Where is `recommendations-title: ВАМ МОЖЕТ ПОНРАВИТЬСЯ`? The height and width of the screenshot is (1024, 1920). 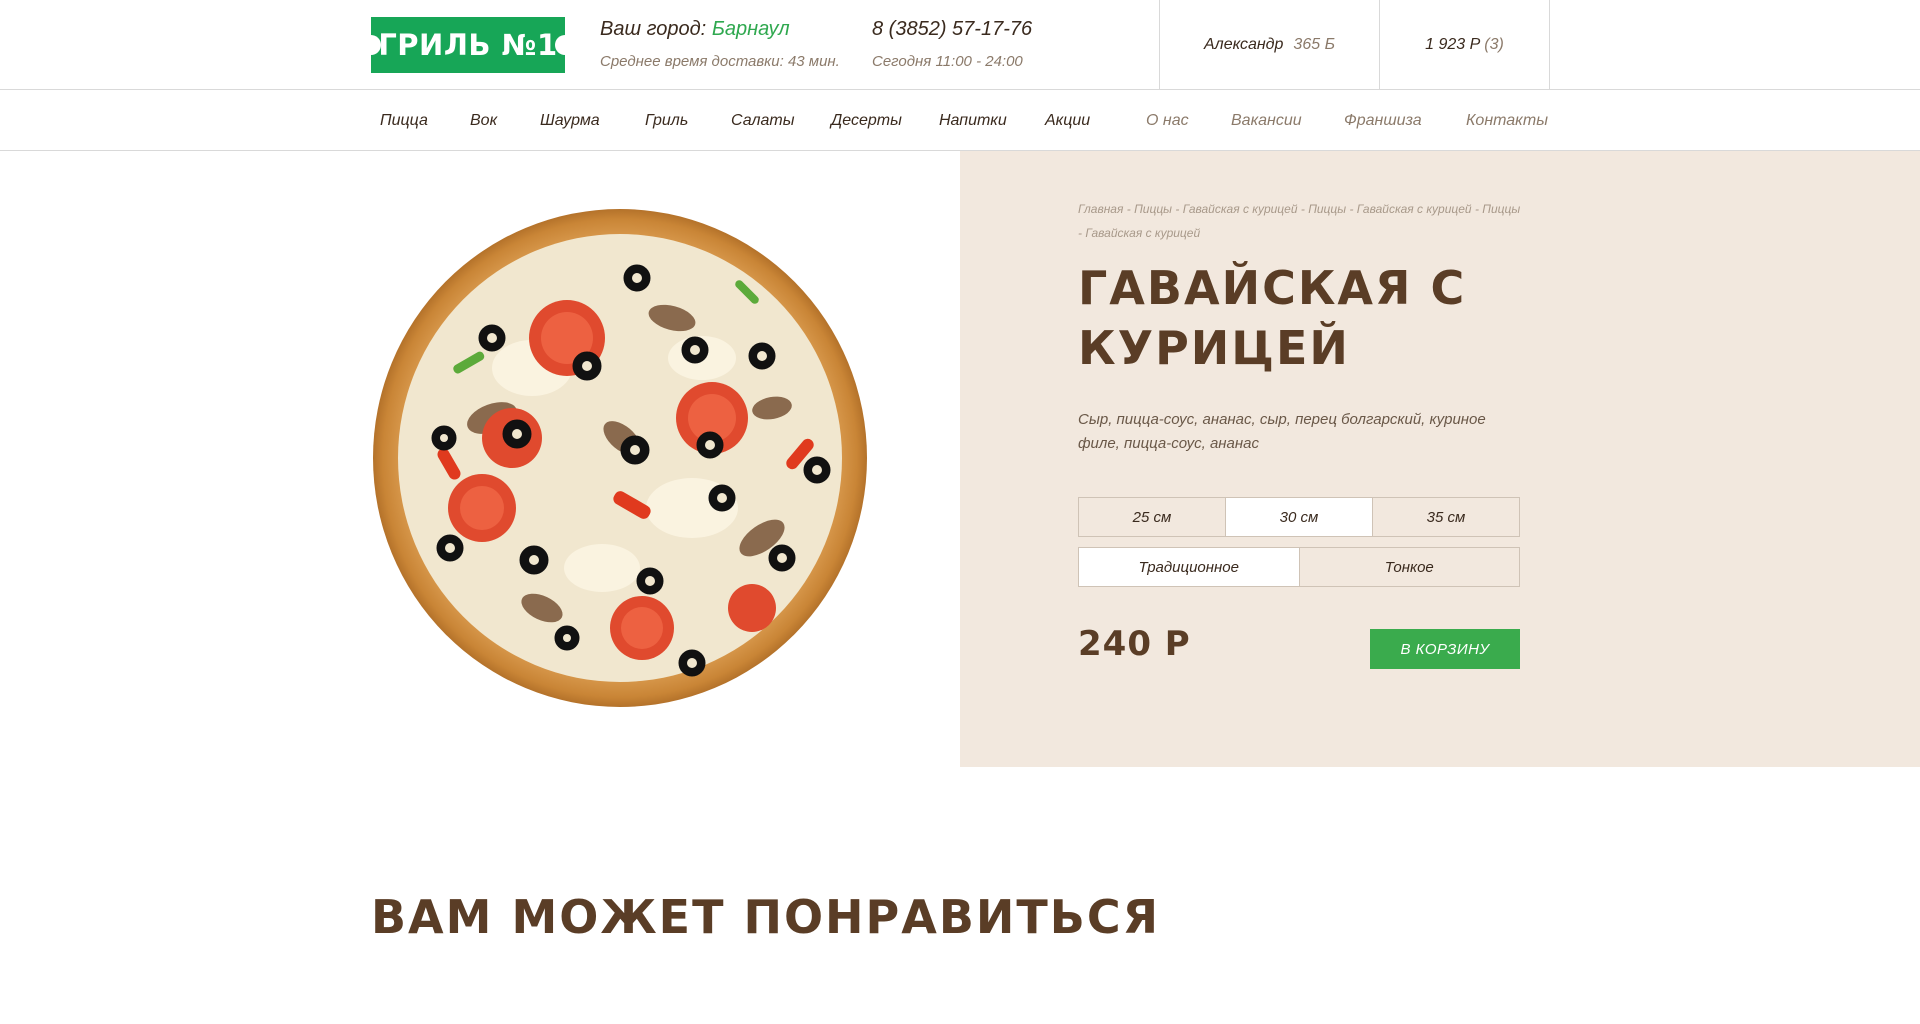 recommendations-title: ВАМ МОЖЕТ ПОНРАВИТЬСЯ is located at coordinates (766, 917).